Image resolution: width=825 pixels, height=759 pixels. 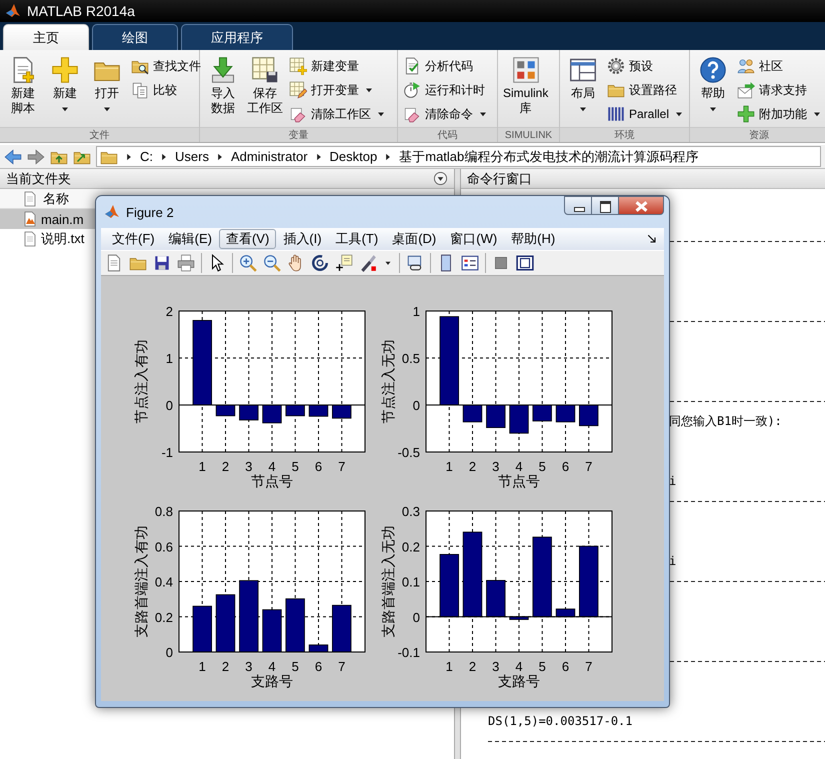 What do you see at coordinates (62, 239) in the screenshot?
I see `file-name: 说明.txt` at bounding box center [62, 239].